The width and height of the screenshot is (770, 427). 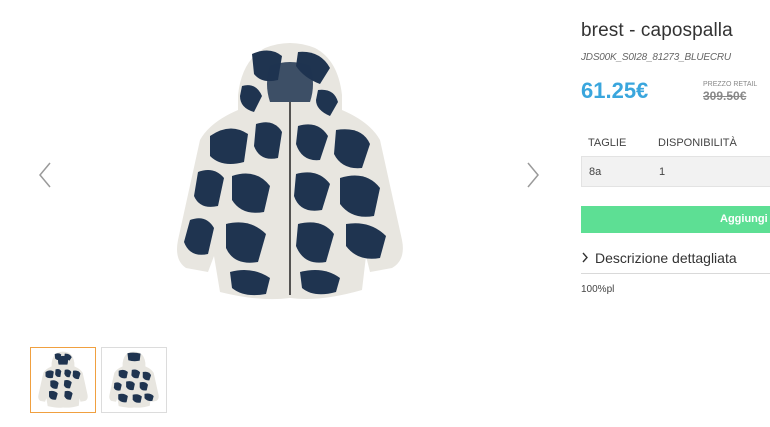 I want to click on size-table-header: TAGLIE DISPONIBILITÀ, so click(x=675, y=143).